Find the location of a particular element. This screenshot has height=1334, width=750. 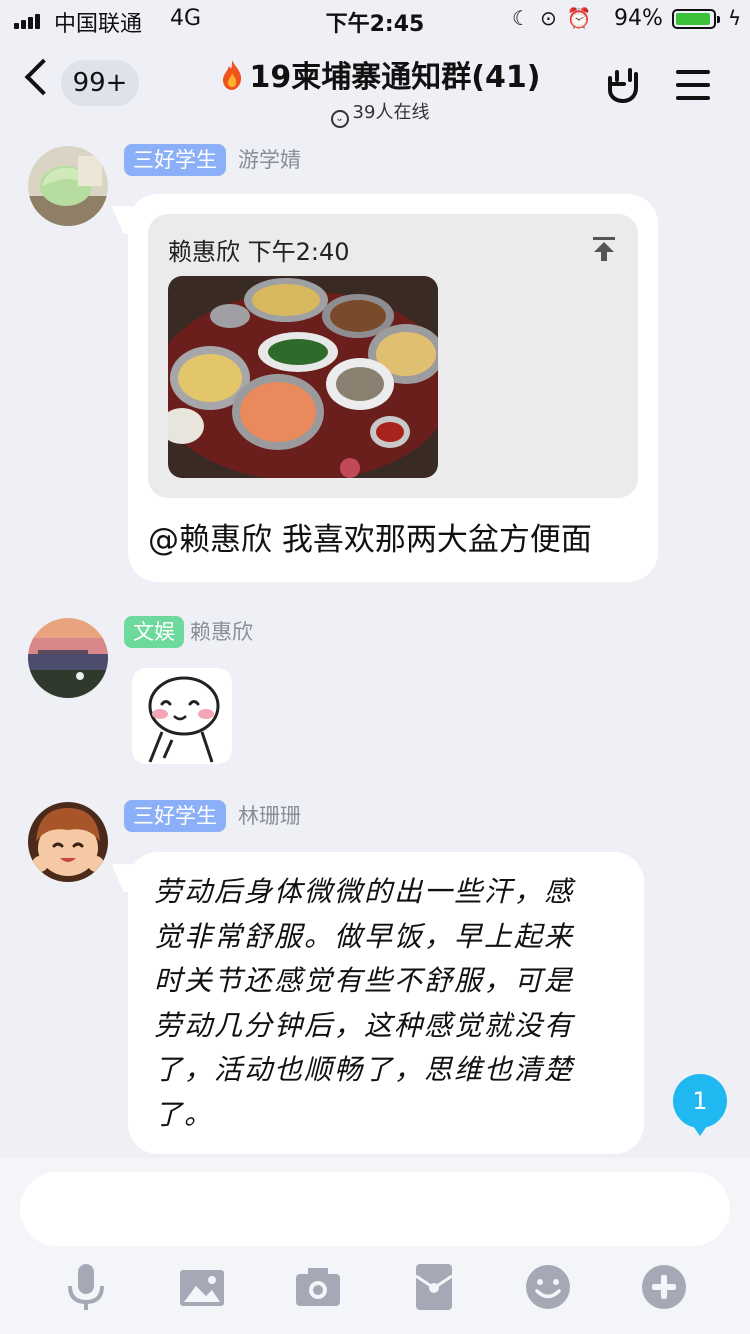

sender-name: 林珊珊 is located at coordinates (269, 816).